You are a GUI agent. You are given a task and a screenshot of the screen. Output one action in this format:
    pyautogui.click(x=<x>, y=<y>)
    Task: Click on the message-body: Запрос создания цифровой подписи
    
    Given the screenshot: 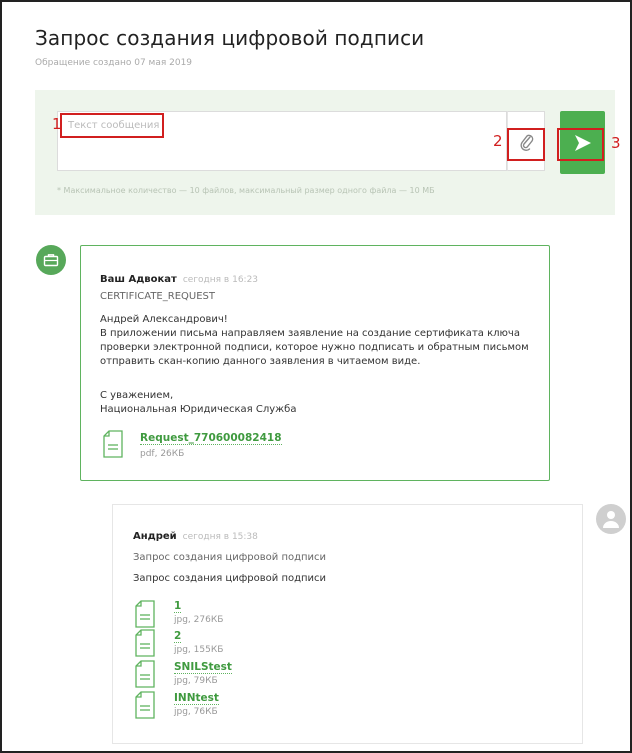 What is the action you would take?
    pyautogui.click(x=230, y=578)
    